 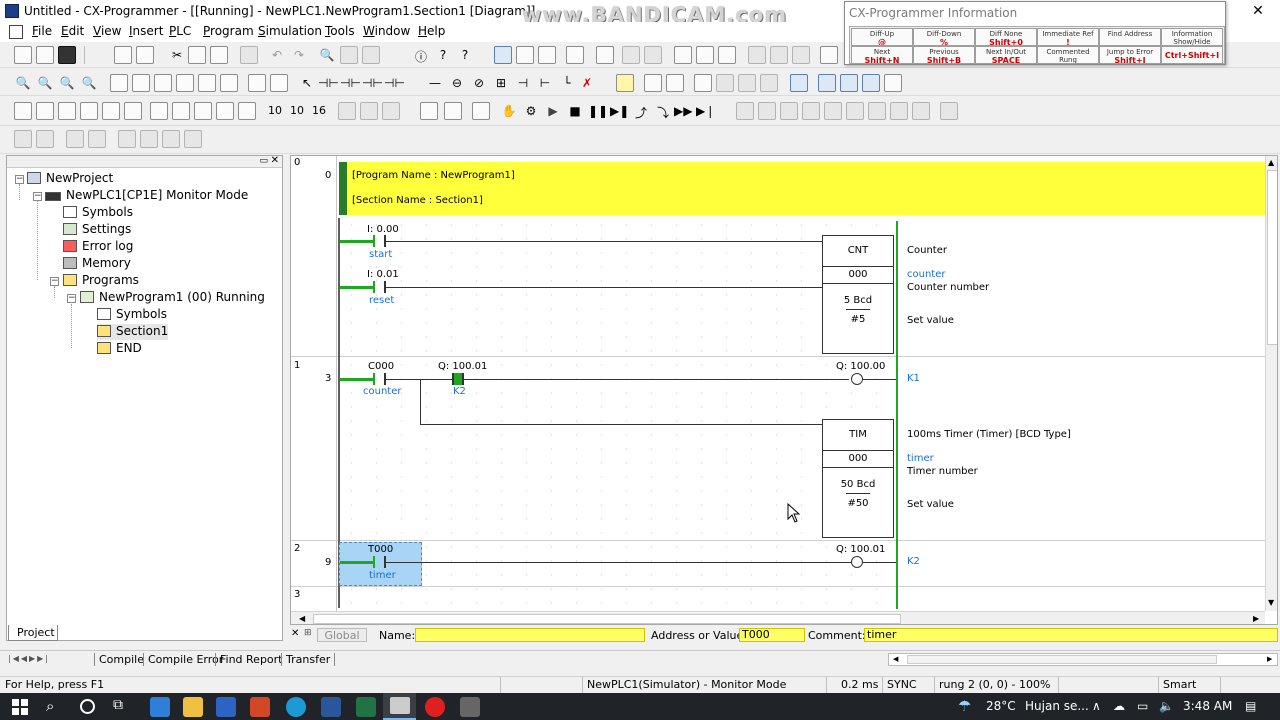 What do you see at coordinates (479, 83) in the screenshot?
I see `coil-nc-icon: ⊘` at bounding box center [479, 83].